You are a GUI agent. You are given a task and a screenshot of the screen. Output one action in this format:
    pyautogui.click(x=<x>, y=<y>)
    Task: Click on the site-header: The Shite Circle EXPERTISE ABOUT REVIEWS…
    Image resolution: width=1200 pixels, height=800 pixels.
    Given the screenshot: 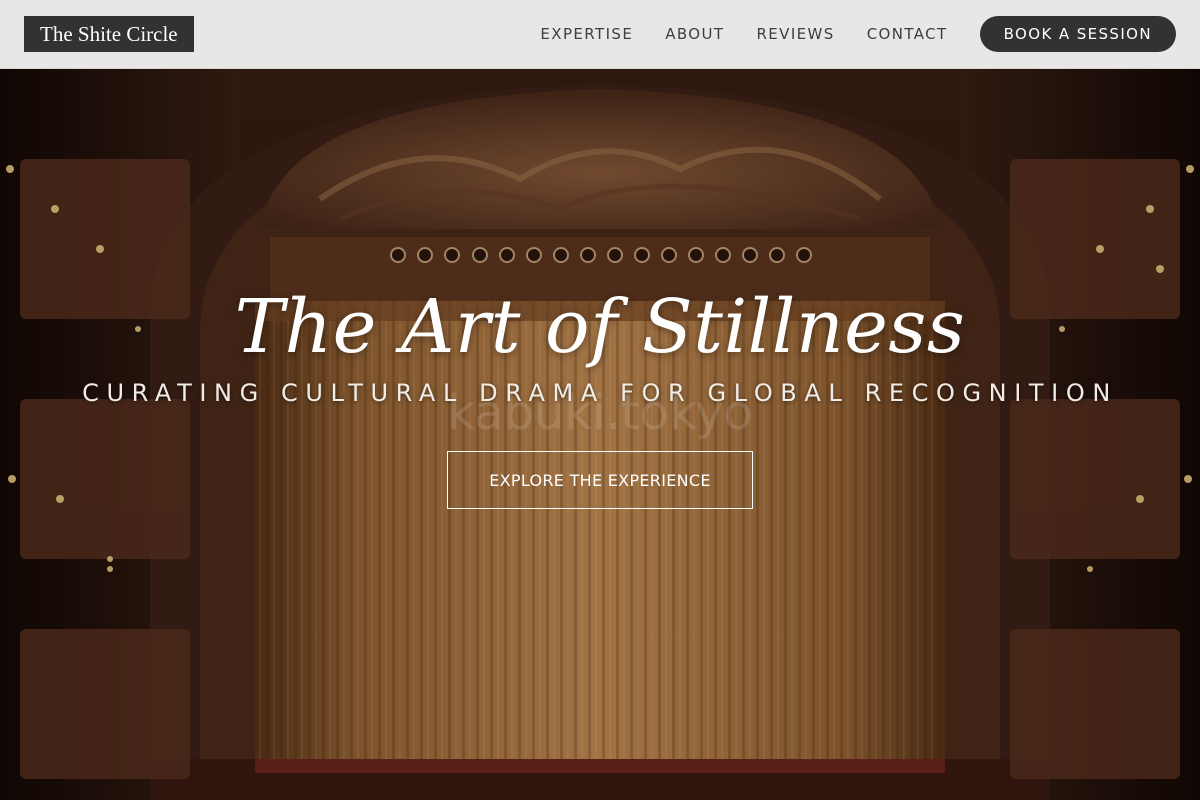 What is the action you would take?
    pyautogui.click(x=600, y=34)
    